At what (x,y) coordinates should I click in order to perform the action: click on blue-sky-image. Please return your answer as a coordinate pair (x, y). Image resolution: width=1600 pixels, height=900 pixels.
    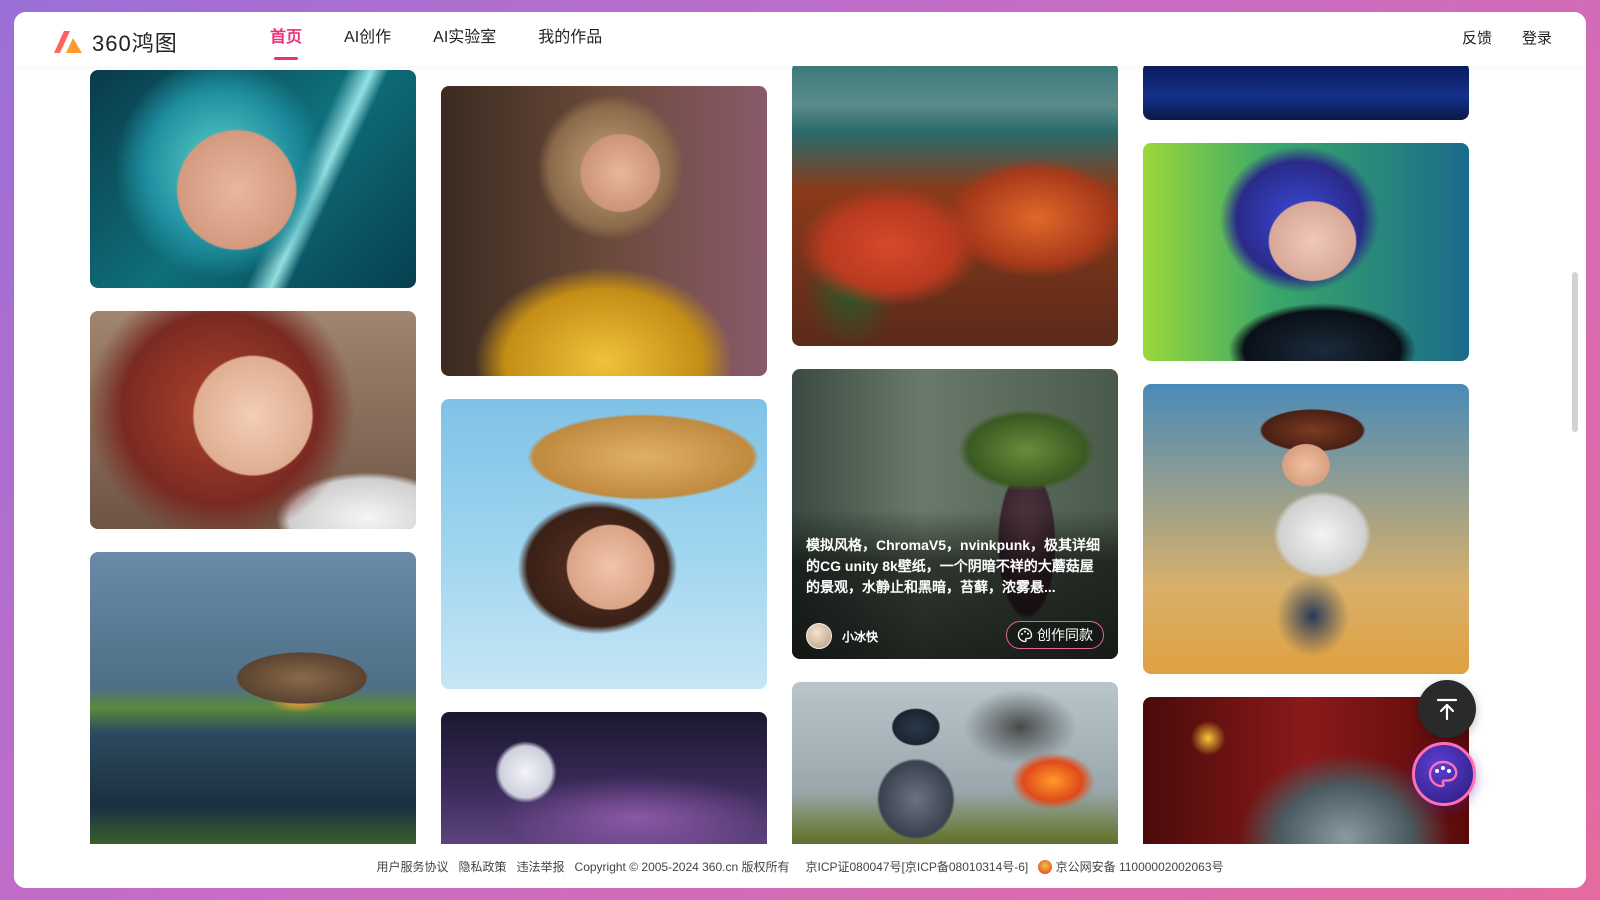
    Looking at the image, I should click on (1306, 93).